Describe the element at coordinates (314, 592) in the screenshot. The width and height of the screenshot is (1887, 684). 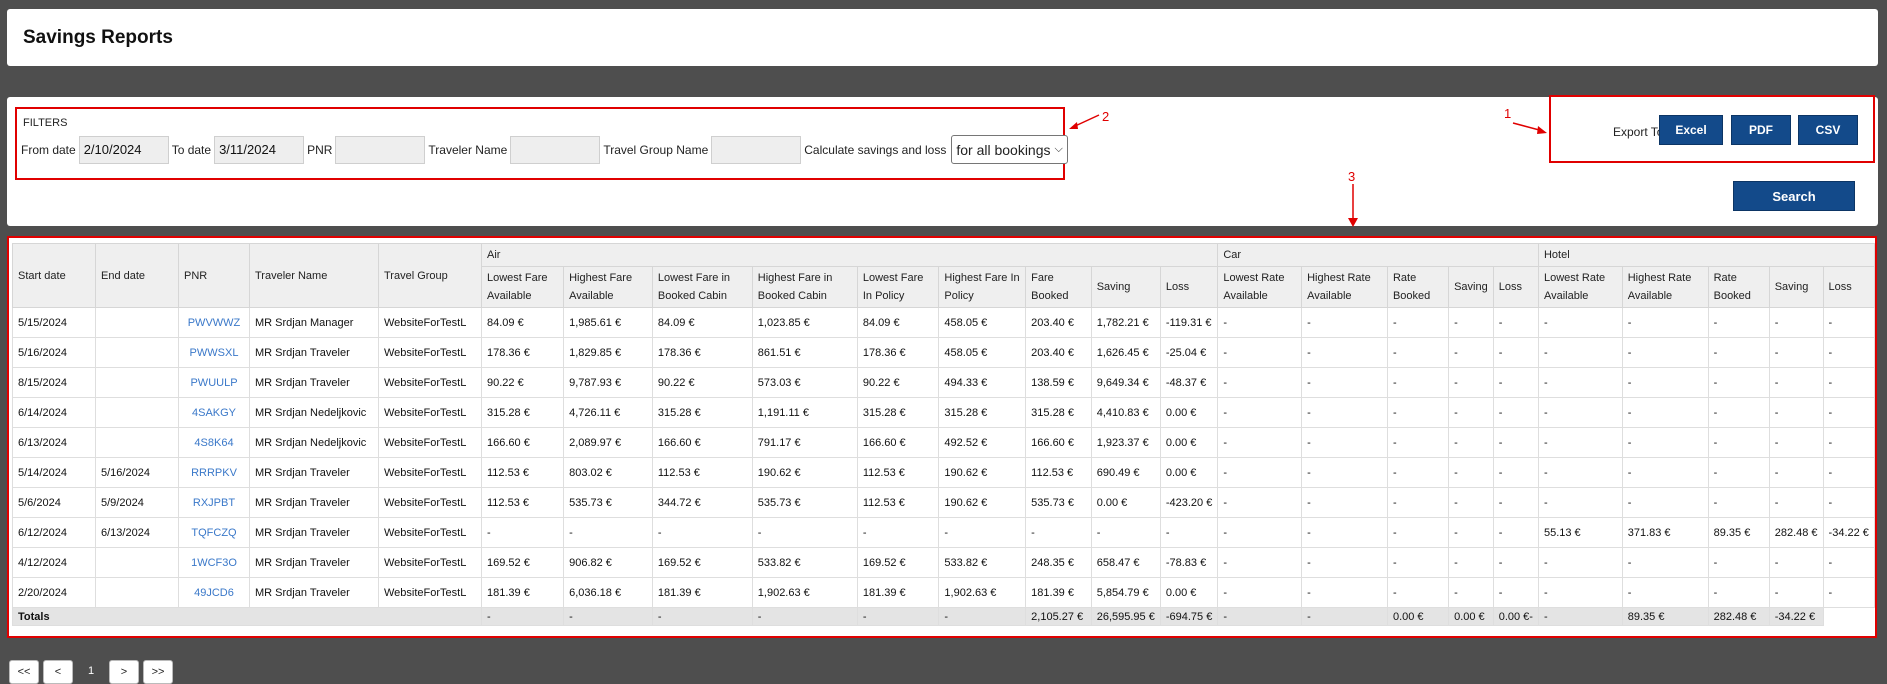
I see `table-cell: MR Srdjan Traveler` at that location.